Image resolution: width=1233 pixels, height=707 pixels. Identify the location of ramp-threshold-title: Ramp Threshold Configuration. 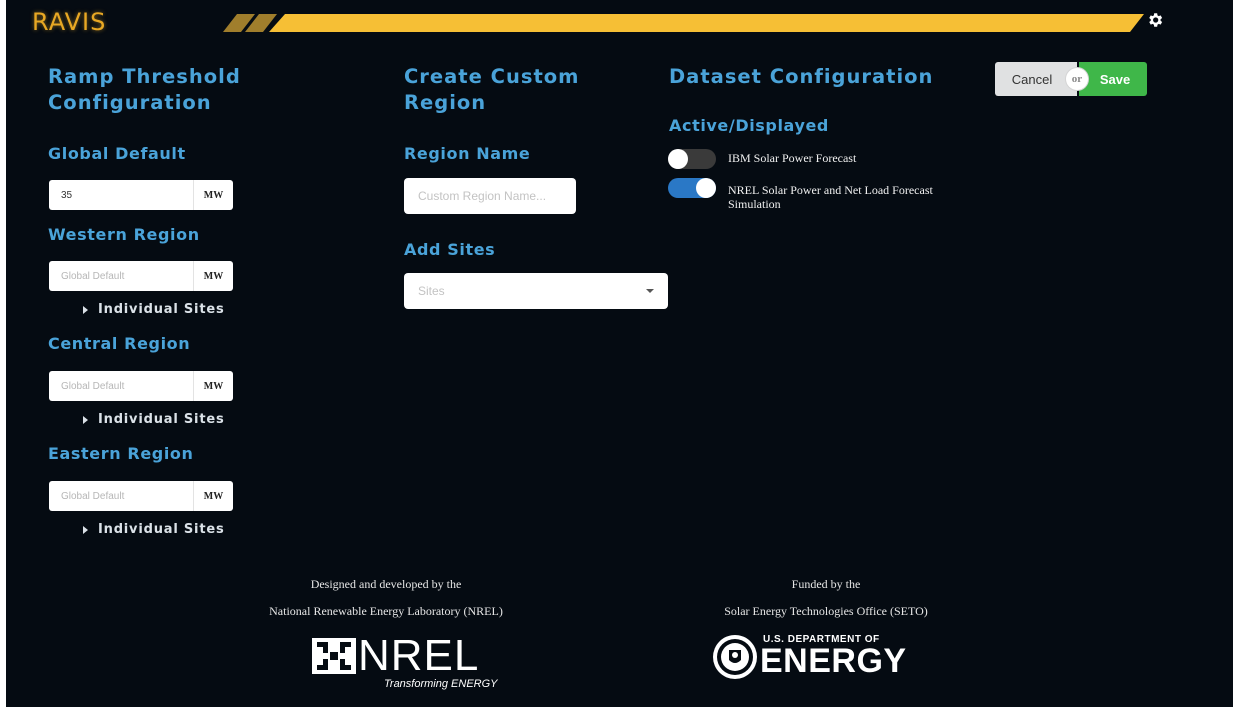
(144, 89).